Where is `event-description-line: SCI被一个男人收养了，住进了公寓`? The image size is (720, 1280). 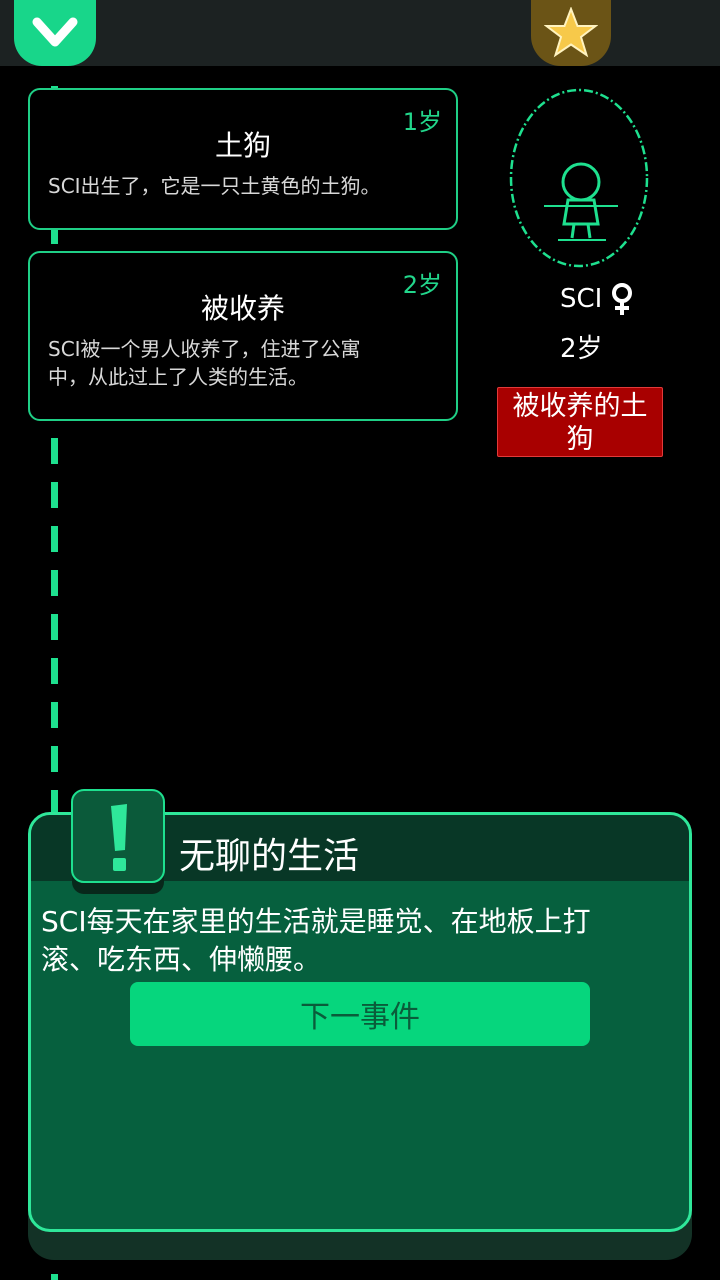
event-description-line: SCI被一个男人收养了，住进了公寓 is located at coordinates (204, 349).